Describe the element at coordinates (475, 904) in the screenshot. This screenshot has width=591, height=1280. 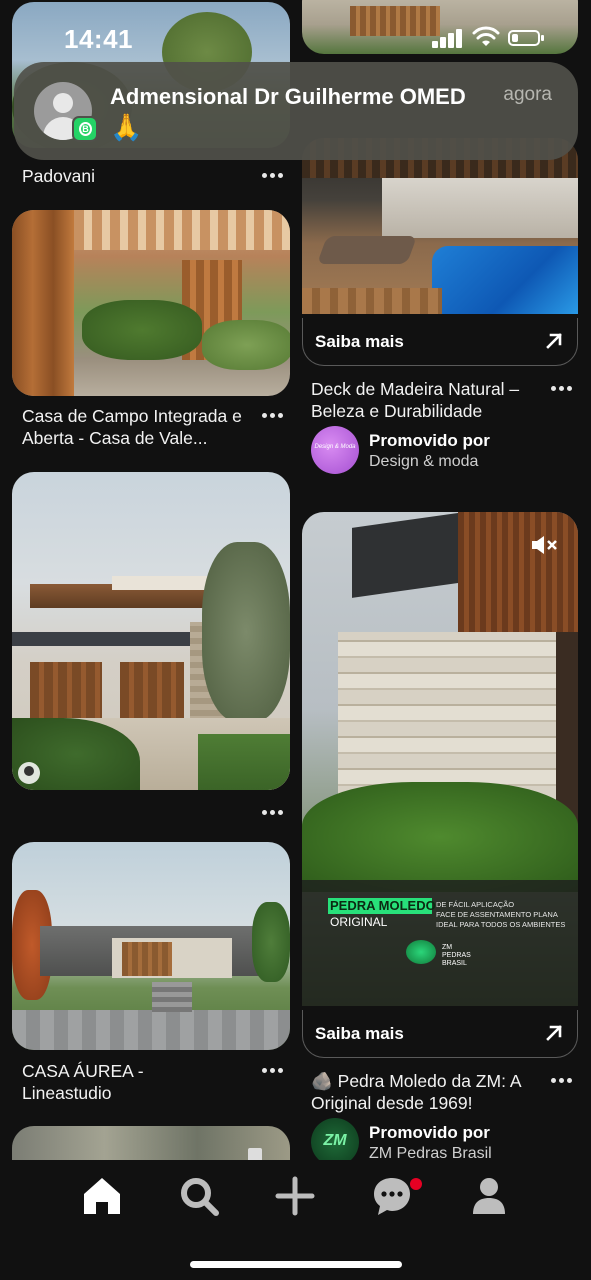
I see `ad-line: DE FÁCIL APLICAÇÃO` at that location.